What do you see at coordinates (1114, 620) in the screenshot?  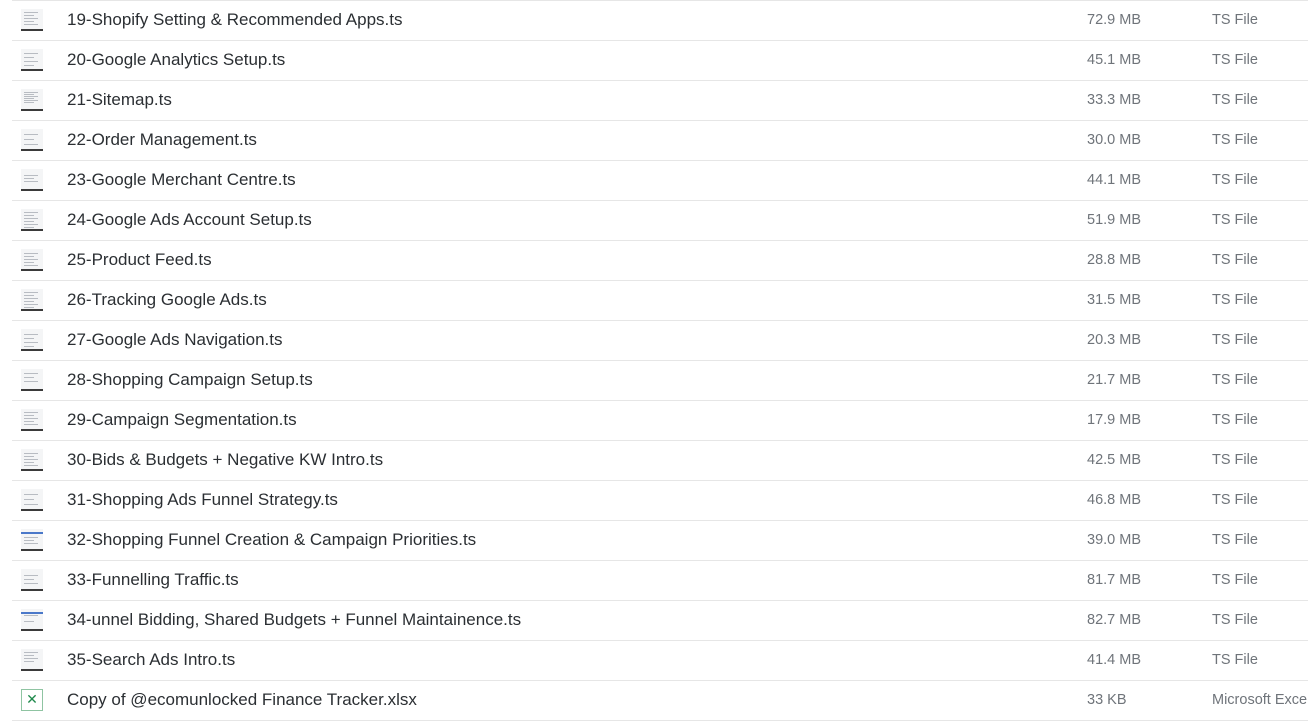 I see `file-size: 82.7 MB` at bounding box center [1114, 620].